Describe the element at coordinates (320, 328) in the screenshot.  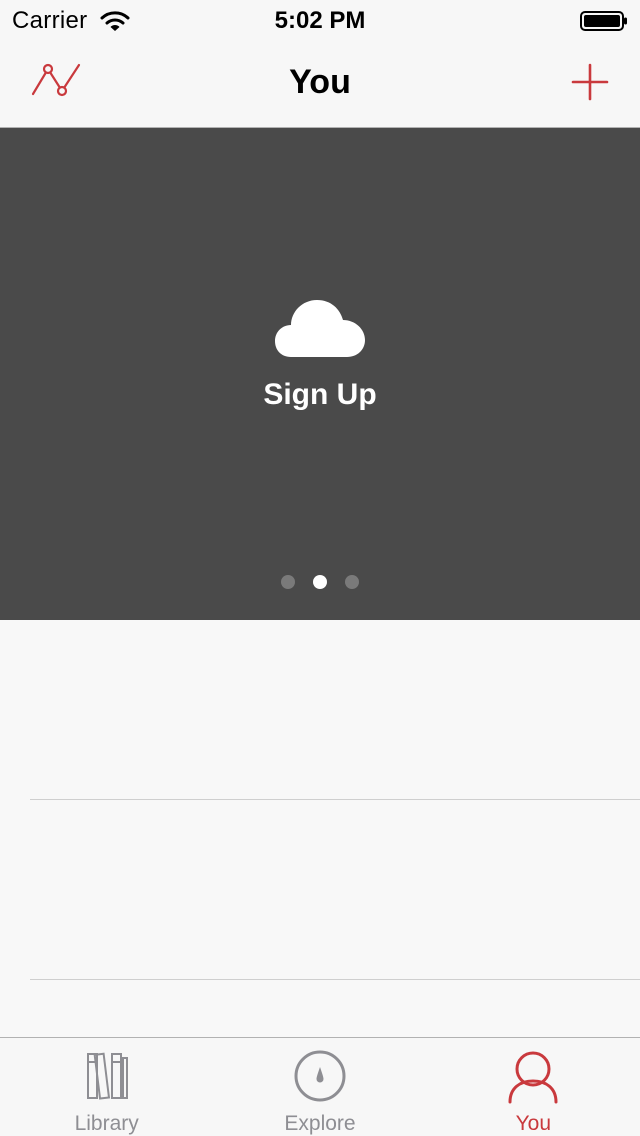
I see `cloud-icon` at that location.